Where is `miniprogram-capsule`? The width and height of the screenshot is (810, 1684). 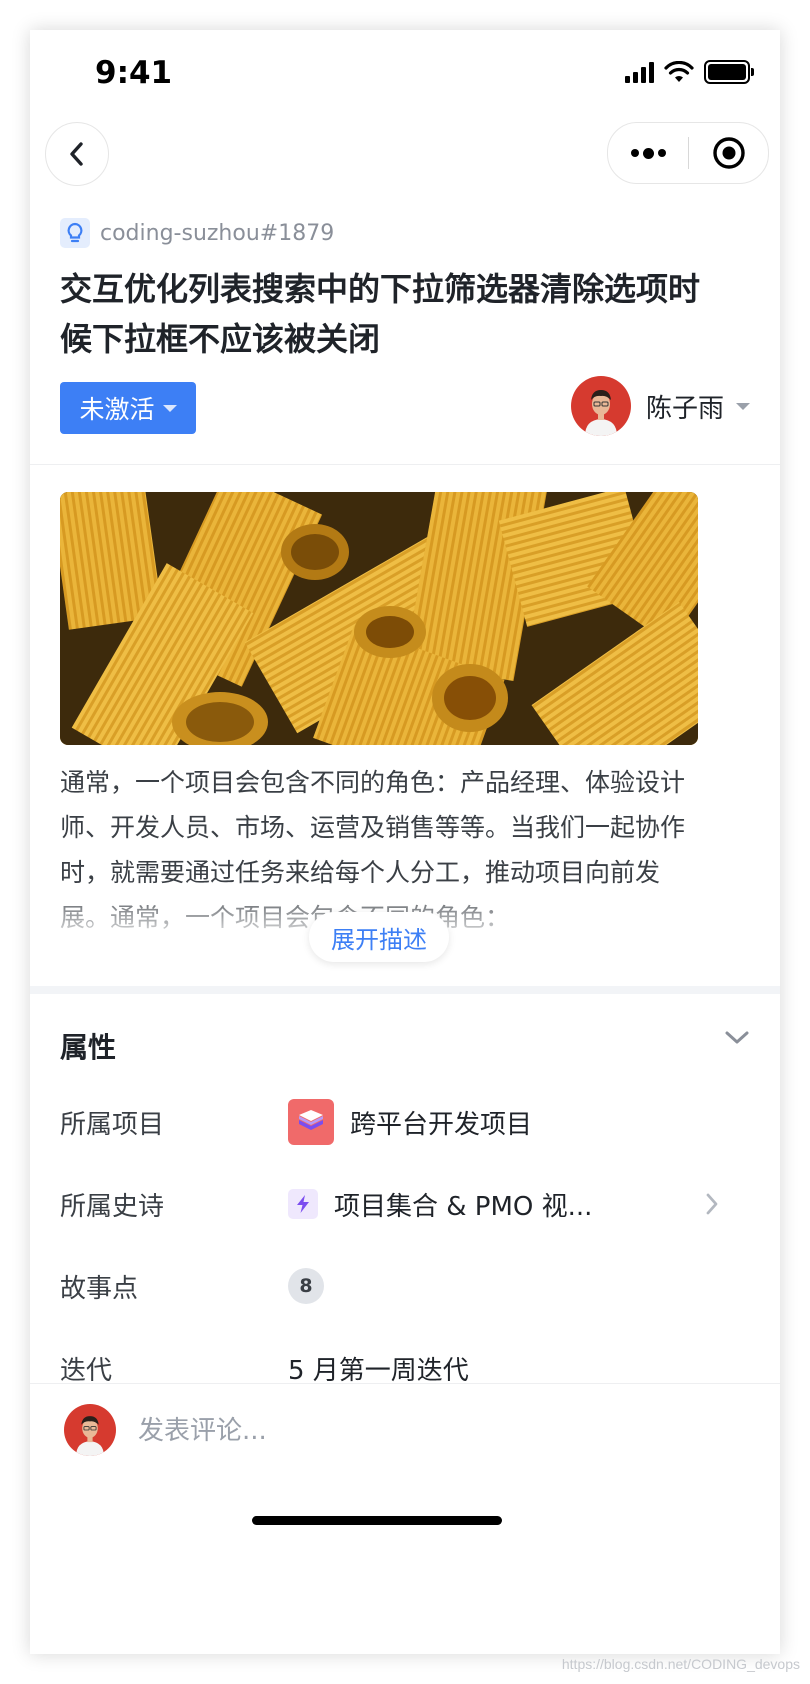 miniprogram-capsule is located at coordinates (688, 153).